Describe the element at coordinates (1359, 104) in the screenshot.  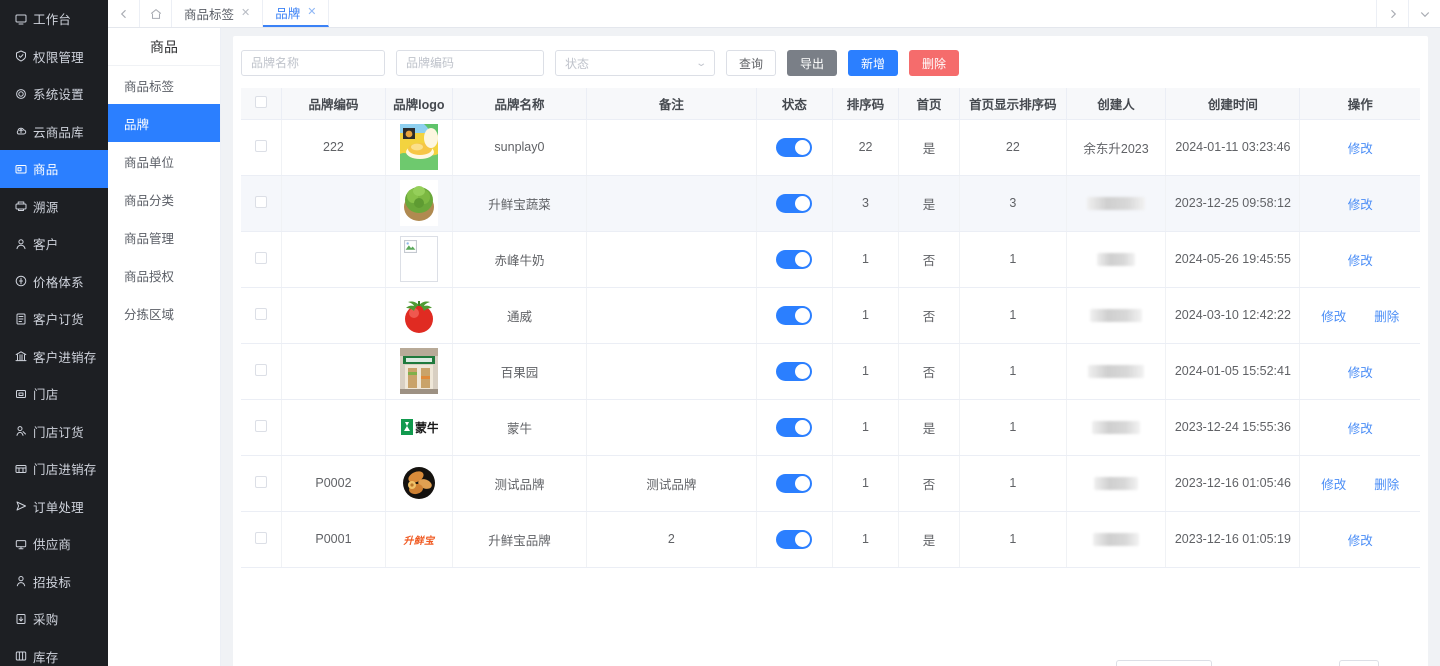
I see `column-header-11: 操作` at that location.